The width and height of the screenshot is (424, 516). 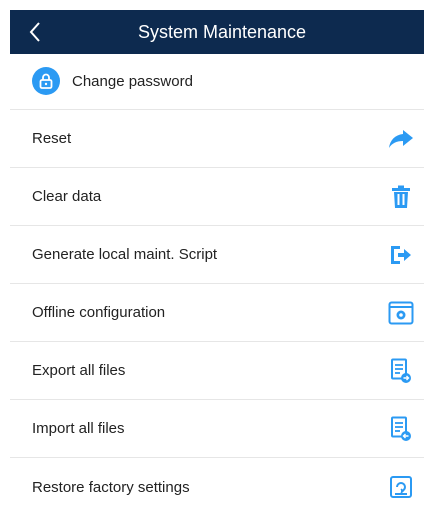 I want to click on export-arrow-icon, so click(x=401, y=255).